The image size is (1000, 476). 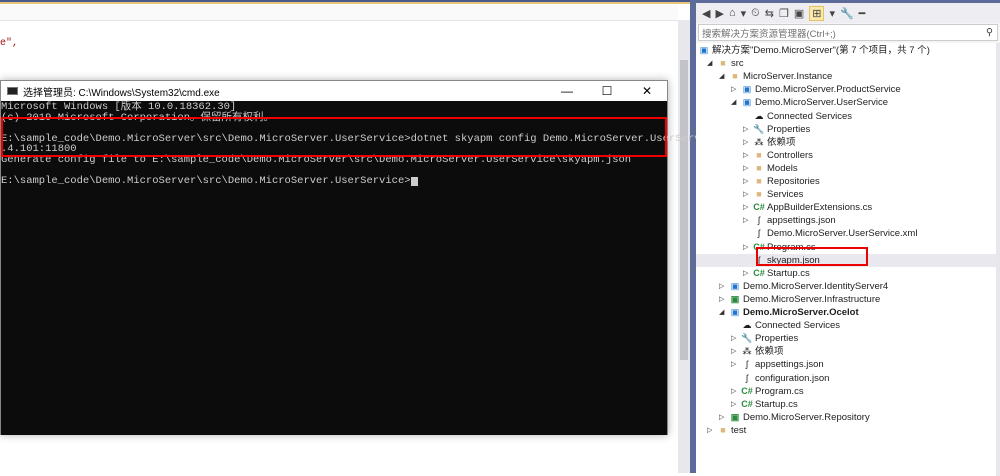 What do you see at coordinates (846, 391) in the screenshot?
I see `tree-item: ▷ C# Program.cs` at bounding box center [846, 391].